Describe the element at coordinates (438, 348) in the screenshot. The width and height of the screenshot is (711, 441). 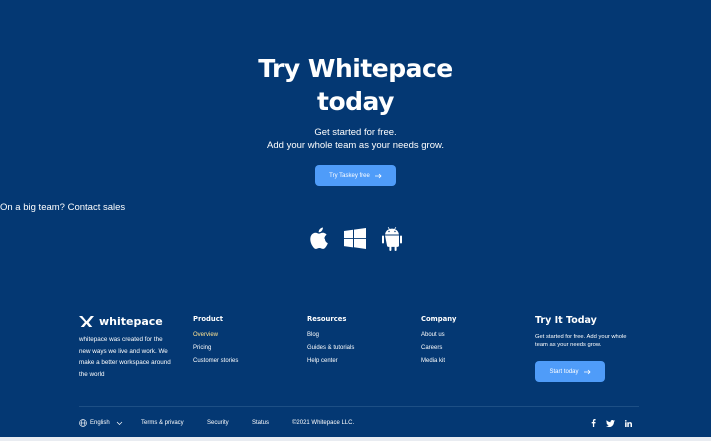
I see `footer-link-careers: Careers` at that location.